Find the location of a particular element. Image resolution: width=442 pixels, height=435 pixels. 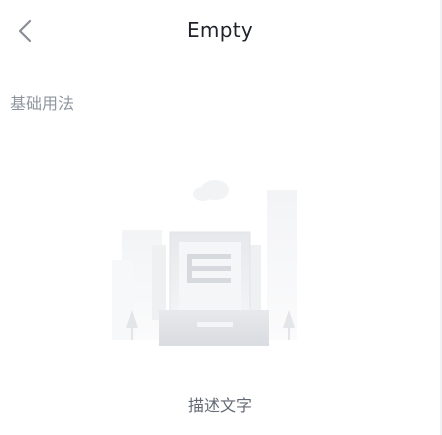

navbar: Empty is located at coordinates (220, 31).